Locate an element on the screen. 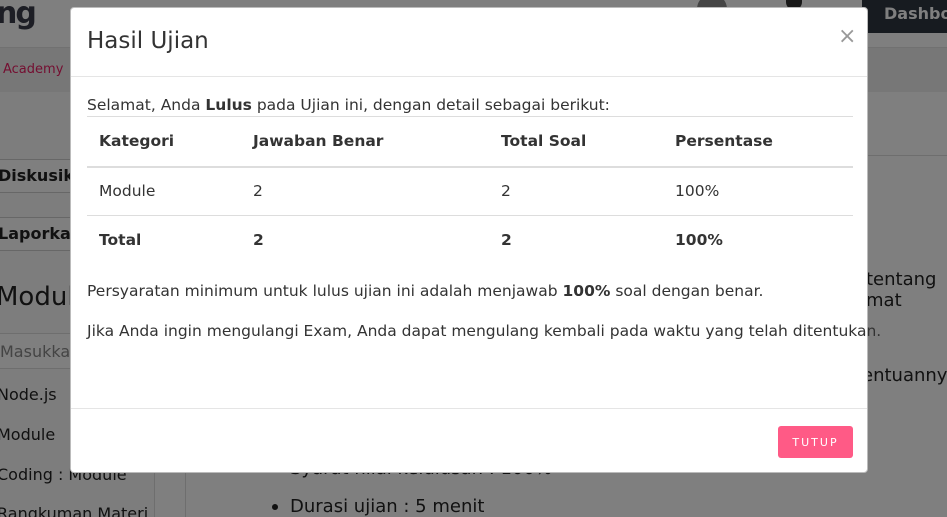  requirement-value: 100% is located at coordinates (586, 291).